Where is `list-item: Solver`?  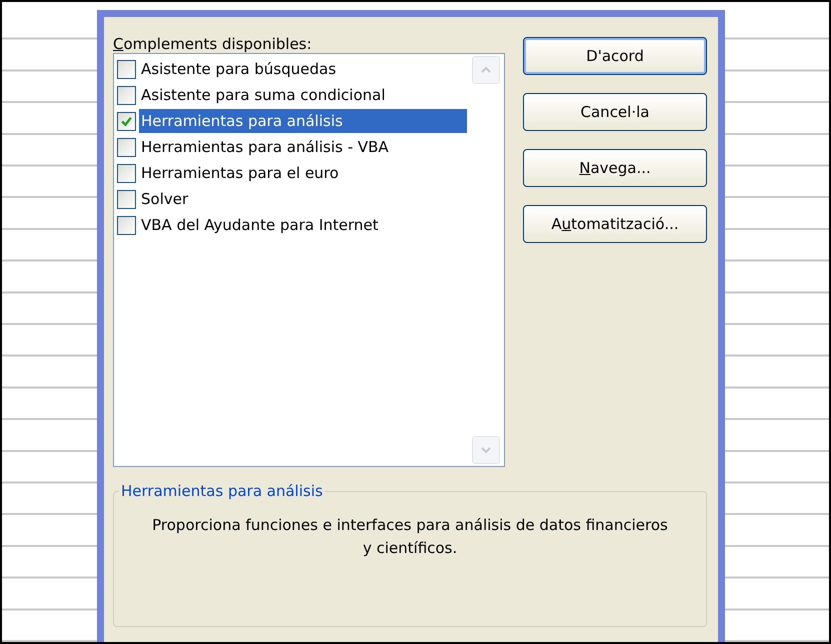
list-item: Solver is located at coordinates (303, 199).